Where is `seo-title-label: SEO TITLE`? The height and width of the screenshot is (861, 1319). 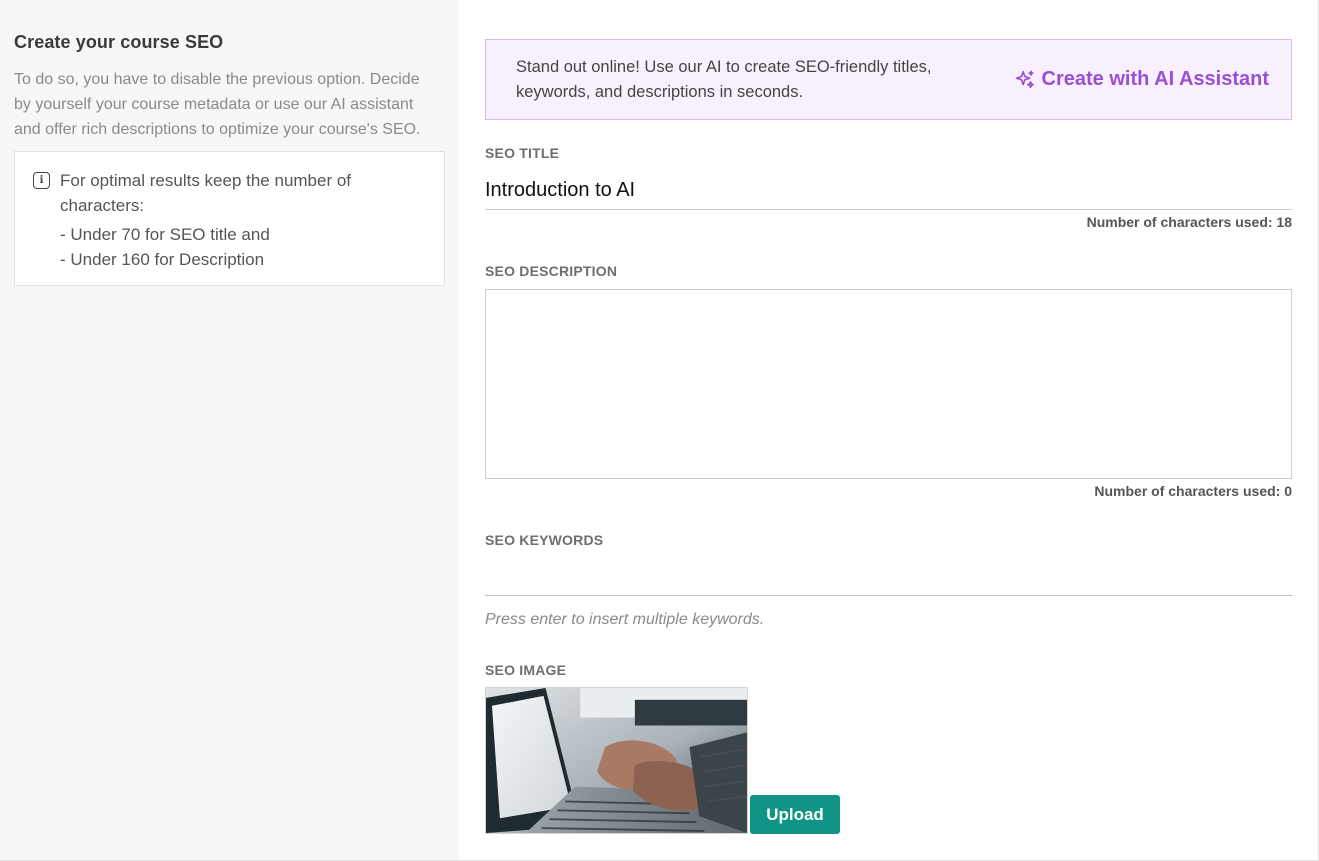 seo-title-label: SEO TITLE is located at coordinates (522, 153).